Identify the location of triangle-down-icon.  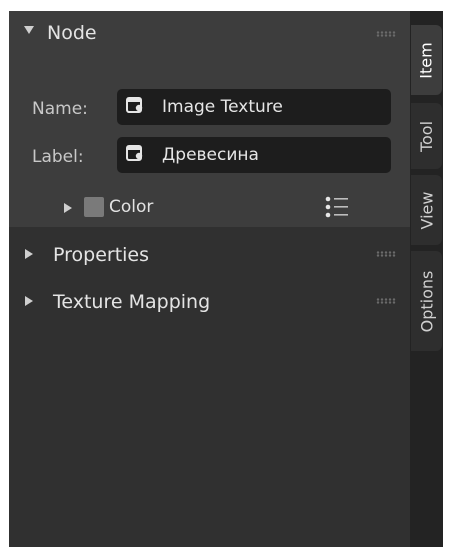
(29, 30).